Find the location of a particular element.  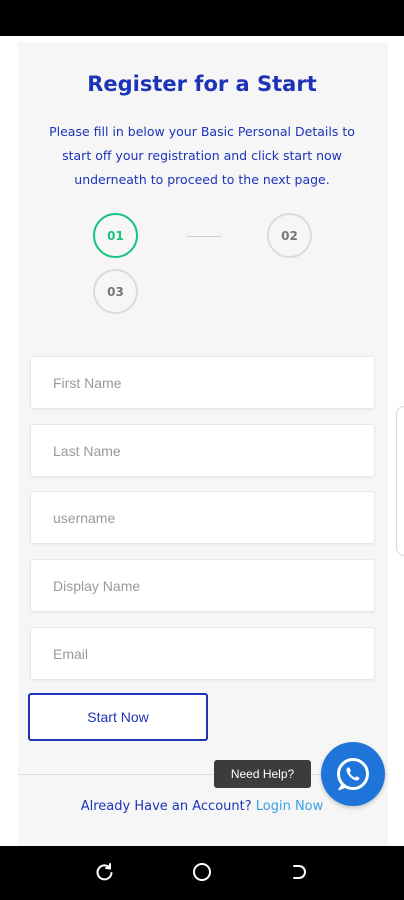

username-input is located at coordinates (202, 517).